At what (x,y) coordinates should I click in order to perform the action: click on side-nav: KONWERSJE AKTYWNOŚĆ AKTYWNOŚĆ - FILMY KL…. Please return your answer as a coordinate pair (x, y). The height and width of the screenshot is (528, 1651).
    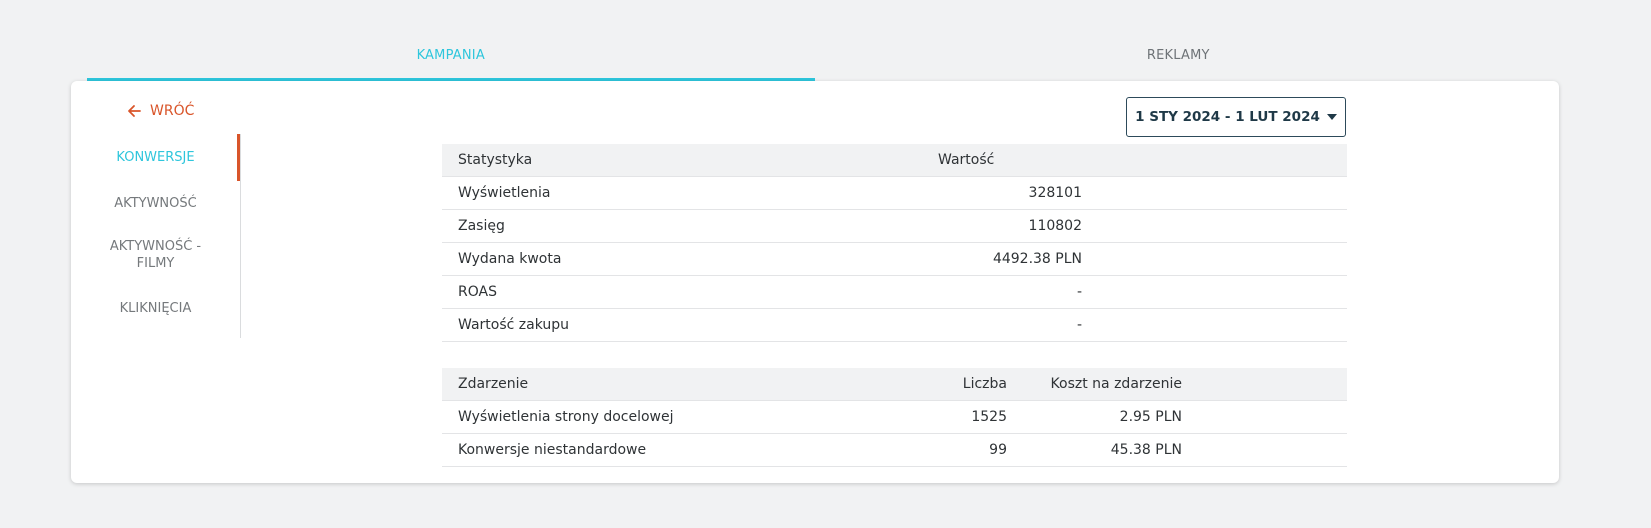
    Looking at the image, I should click on (156, 236).